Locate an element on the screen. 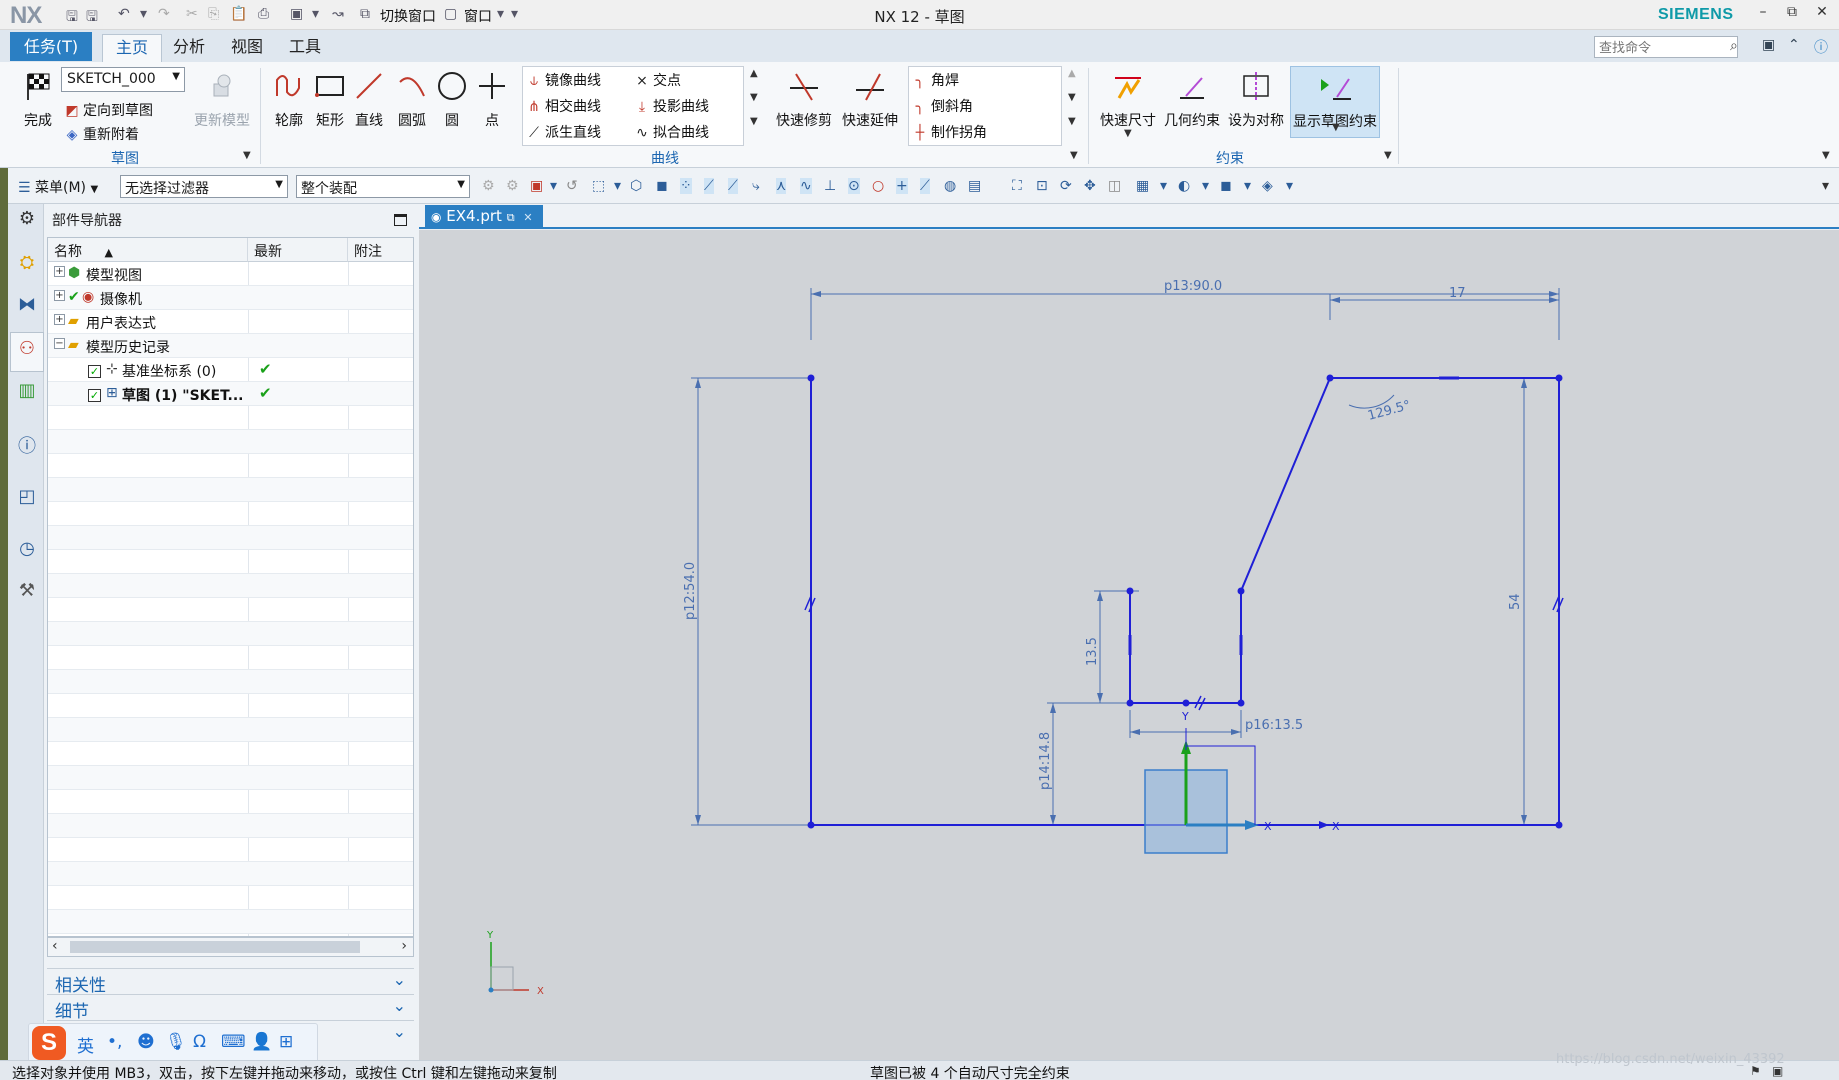  select-all-icon: ⬡ is located at coordinates (636, 186).